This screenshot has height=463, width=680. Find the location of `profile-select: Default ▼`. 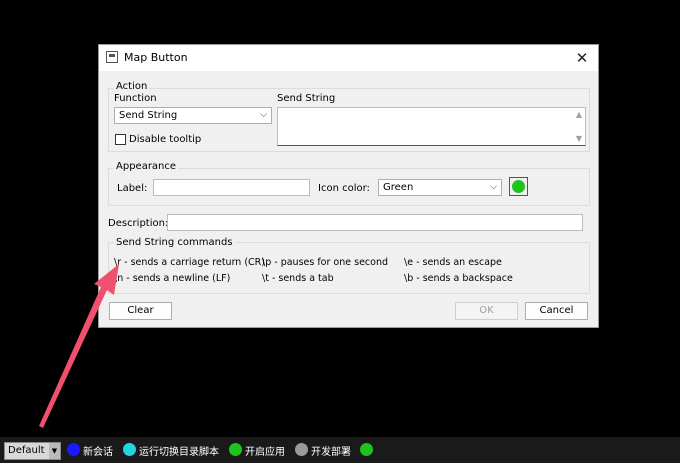

profile-select: Default ▼ is located at coordinates (32, 451).